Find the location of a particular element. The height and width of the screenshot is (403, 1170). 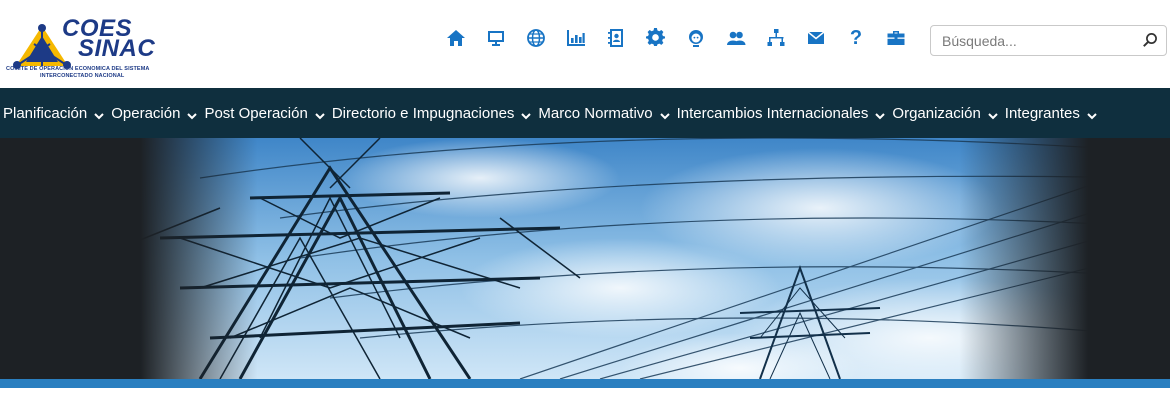

nav-item-label: Operación is located at coordinates (146, 113).